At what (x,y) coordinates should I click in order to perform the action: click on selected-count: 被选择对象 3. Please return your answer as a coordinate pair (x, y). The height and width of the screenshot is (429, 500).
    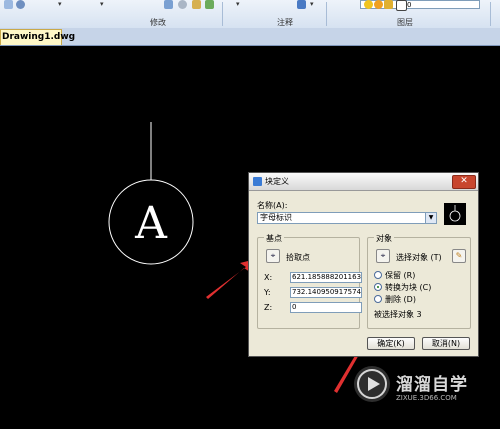
    Looking at the image, I should click on (398, 314).